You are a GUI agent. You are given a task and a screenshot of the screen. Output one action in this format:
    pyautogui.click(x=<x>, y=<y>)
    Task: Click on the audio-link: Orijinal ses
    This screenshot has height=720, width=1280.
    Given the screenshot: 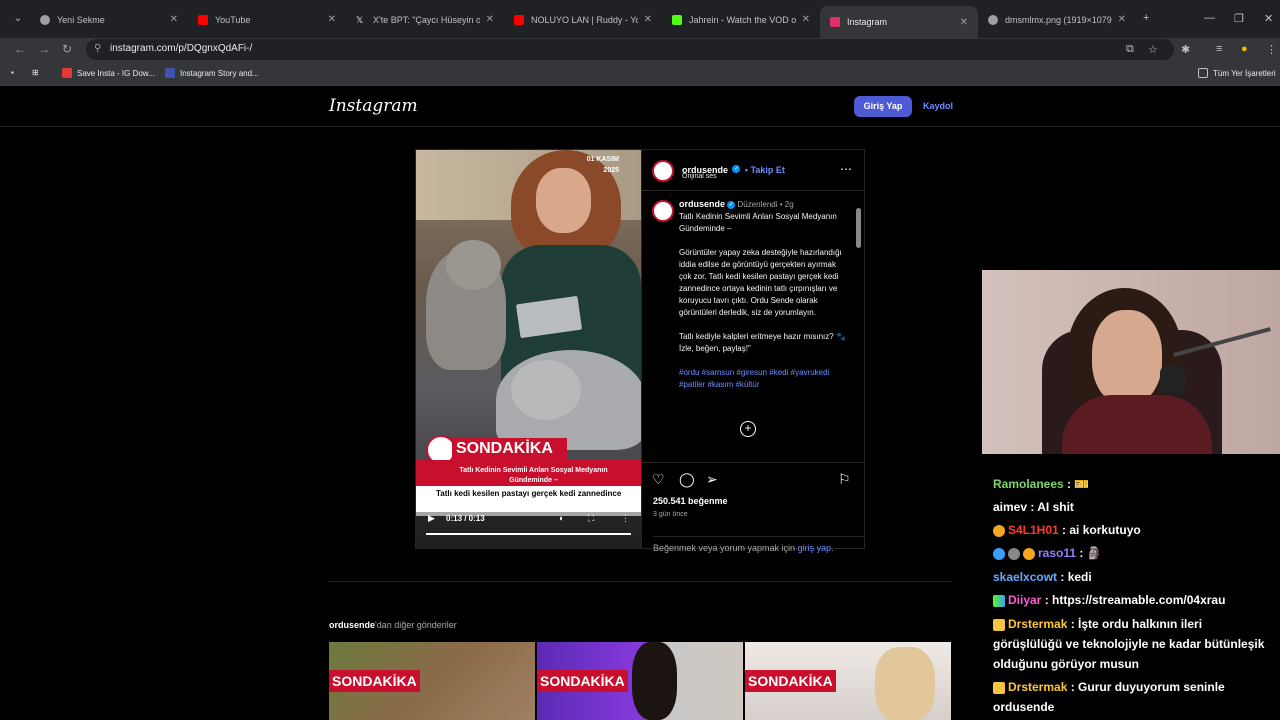 What is the action you would take?
    pyautogui.click(x=699, y=176)
    